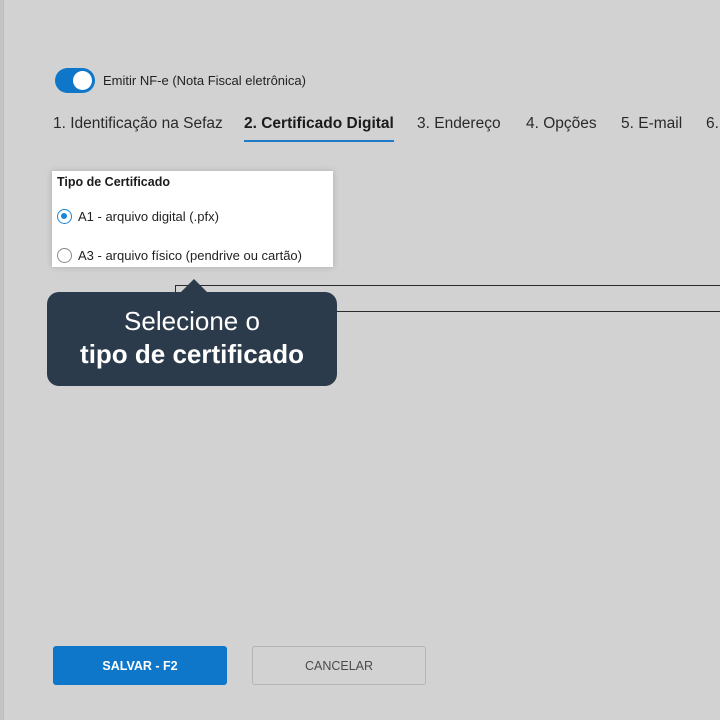  What do you see at coordinates (561, 126) in the screenshot?
I see `tab-opcoes: 4. Opções` at bounding box center [561, 126].